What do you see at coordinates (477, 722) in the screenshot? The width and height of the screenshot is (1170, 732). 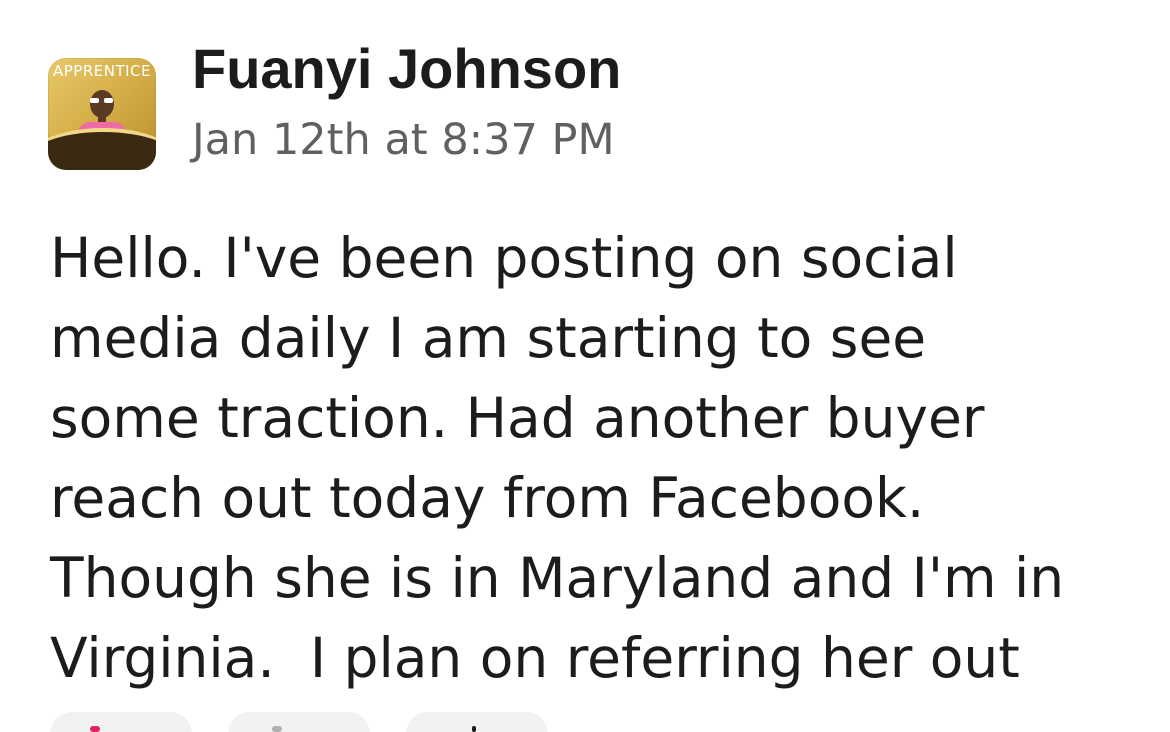 I see `add-reaction-button` at bounding box center [477, 722].